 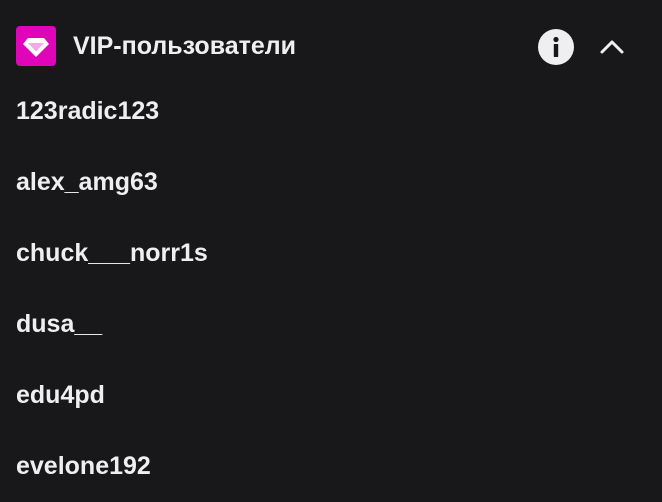 What do you see at coordinates (87, 182) in the screenshot?
I see `username: alex_amg63` at bounding box center [87, 182].